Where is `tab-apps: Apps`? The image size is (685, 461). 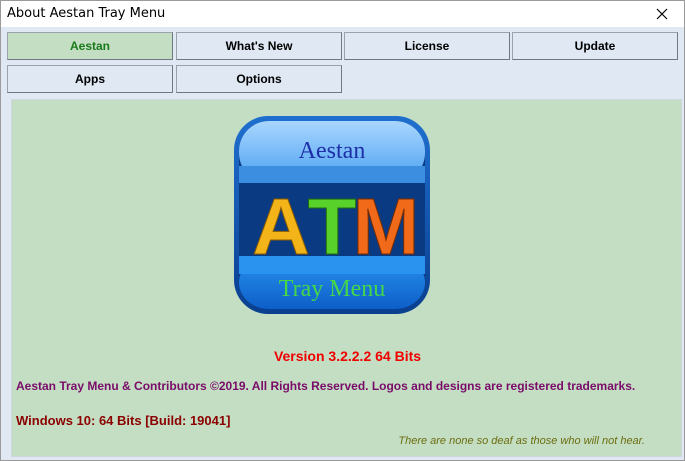 tab-apps: Apps is located at coordinates (90, 79).